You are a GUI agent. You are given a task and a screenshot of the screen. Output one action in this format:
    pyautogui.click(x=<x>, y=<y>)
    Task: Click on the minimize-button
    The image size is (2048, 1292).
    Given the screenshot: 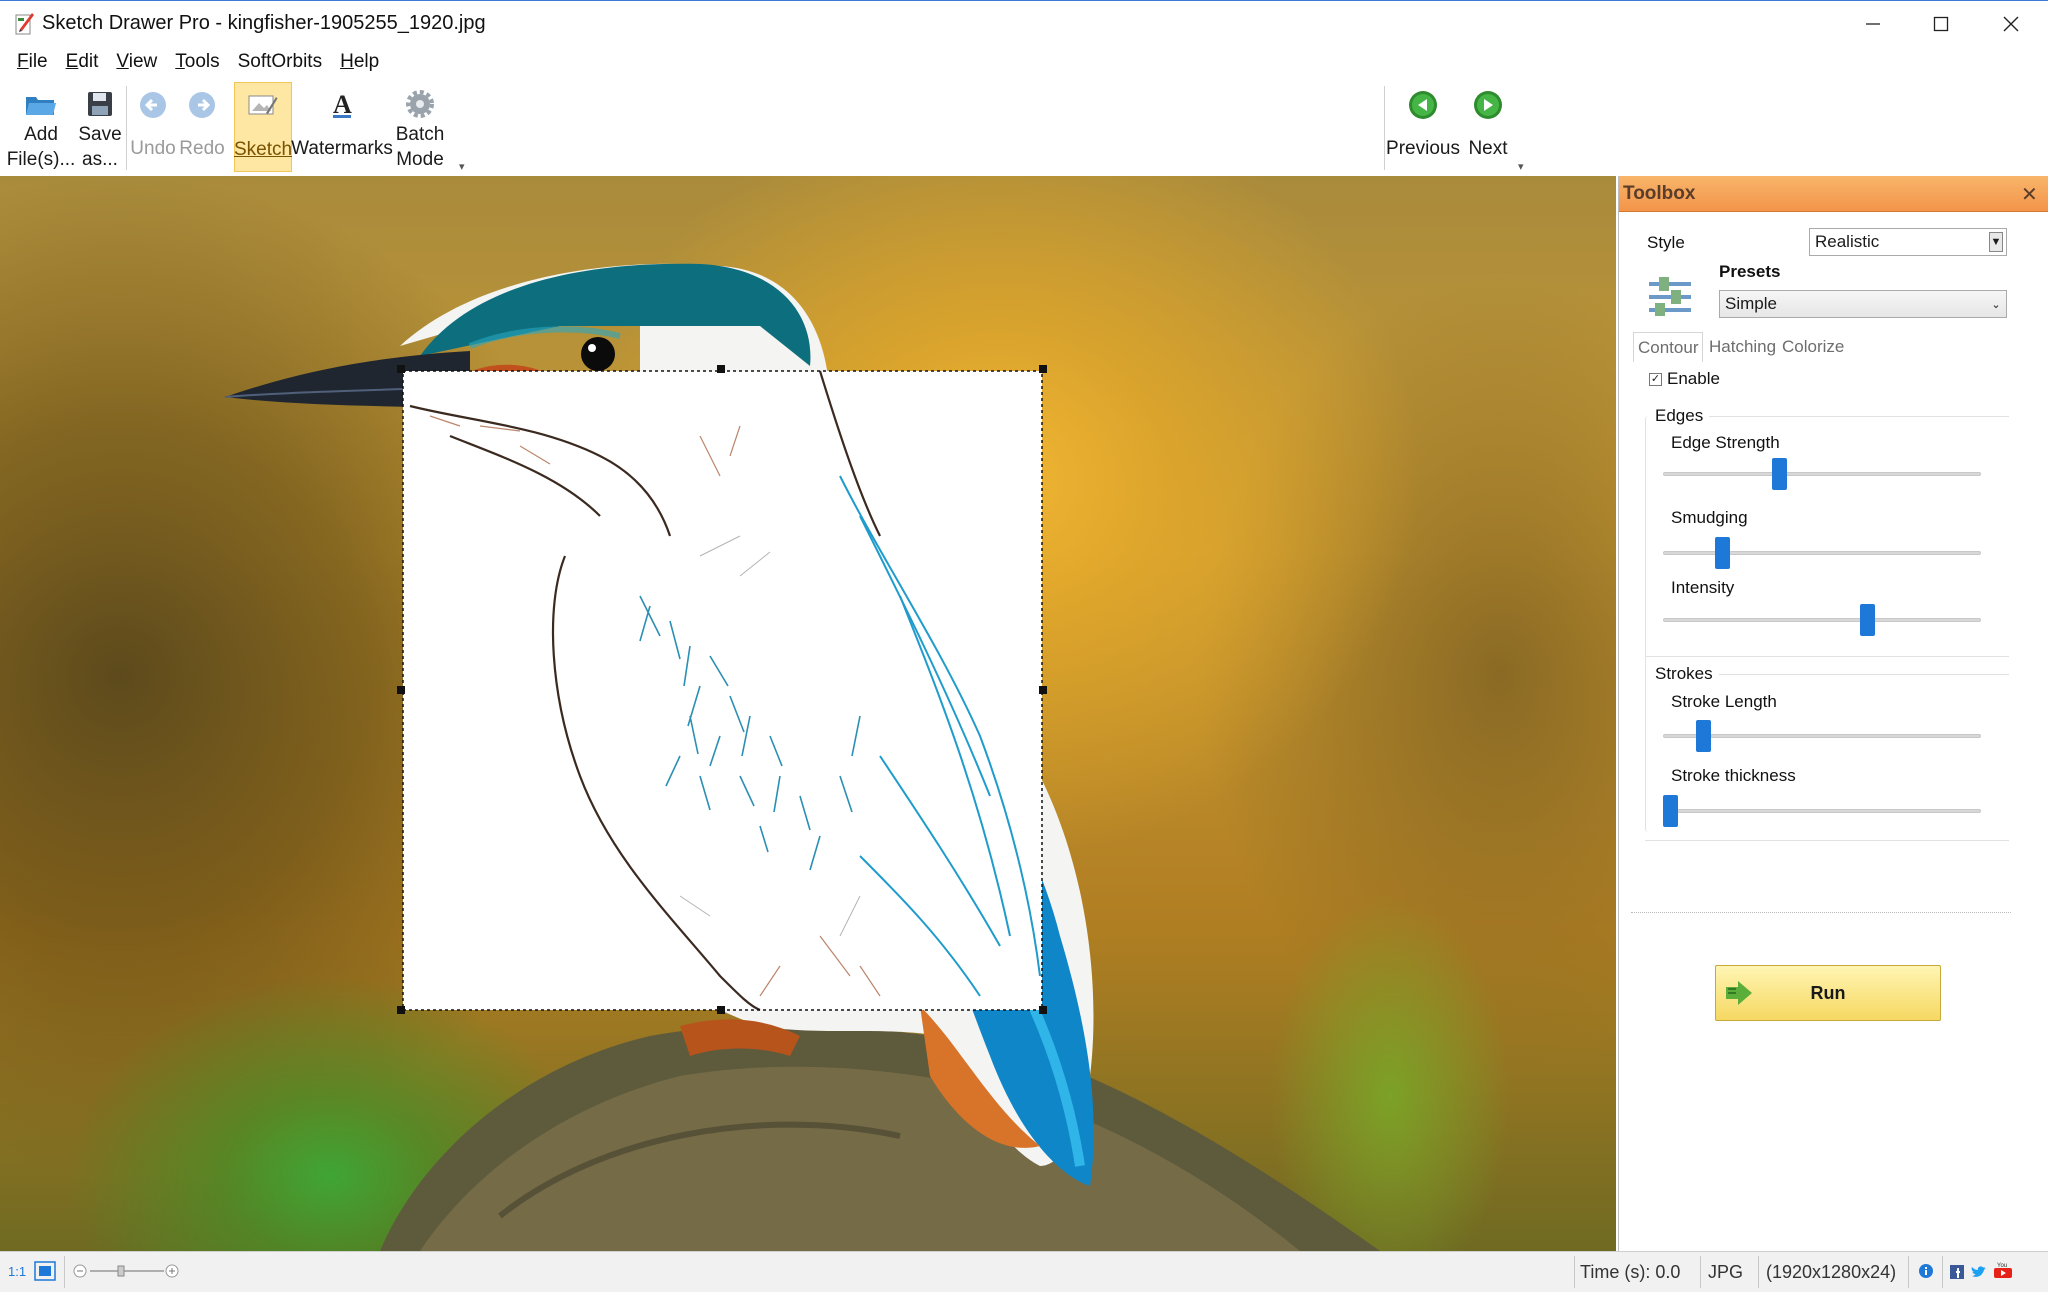 What is the action you would take?
    pyautogui.click(x=1873, y=24)
    